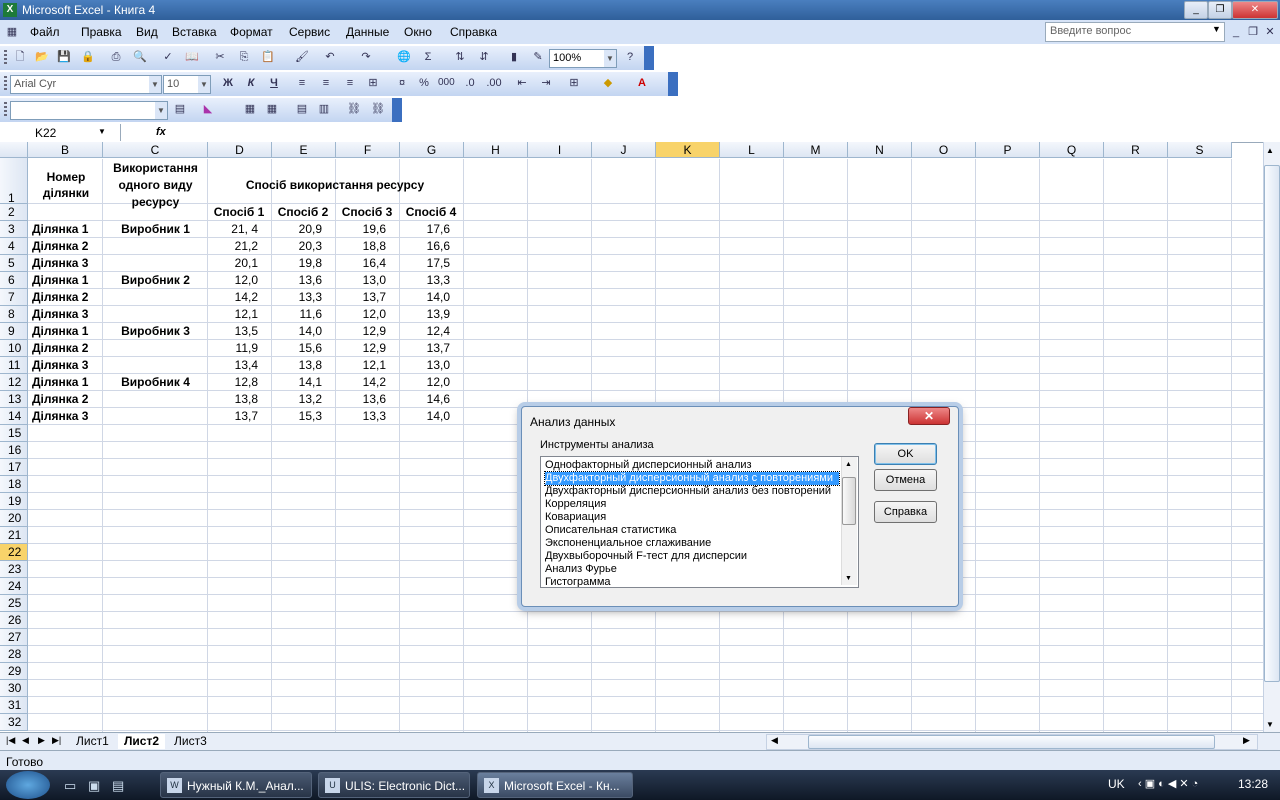 The image size is (1280, 800). I want to click on sheet-tab-1: Лист1, so click(92, 741).